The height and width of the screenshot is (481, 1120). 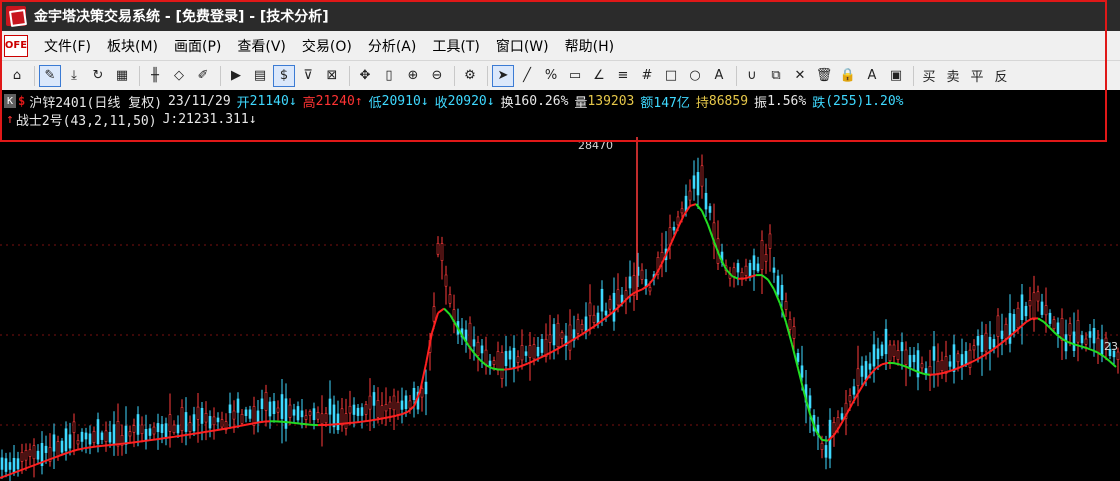 I want to click on move-icon: ✥, so click(x=365, y=76).